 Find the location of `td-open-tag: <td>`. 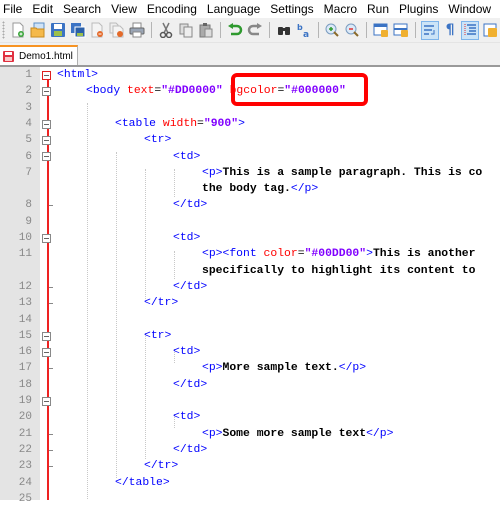

td-open-tag: <td> is located at coordinates (187, 238).